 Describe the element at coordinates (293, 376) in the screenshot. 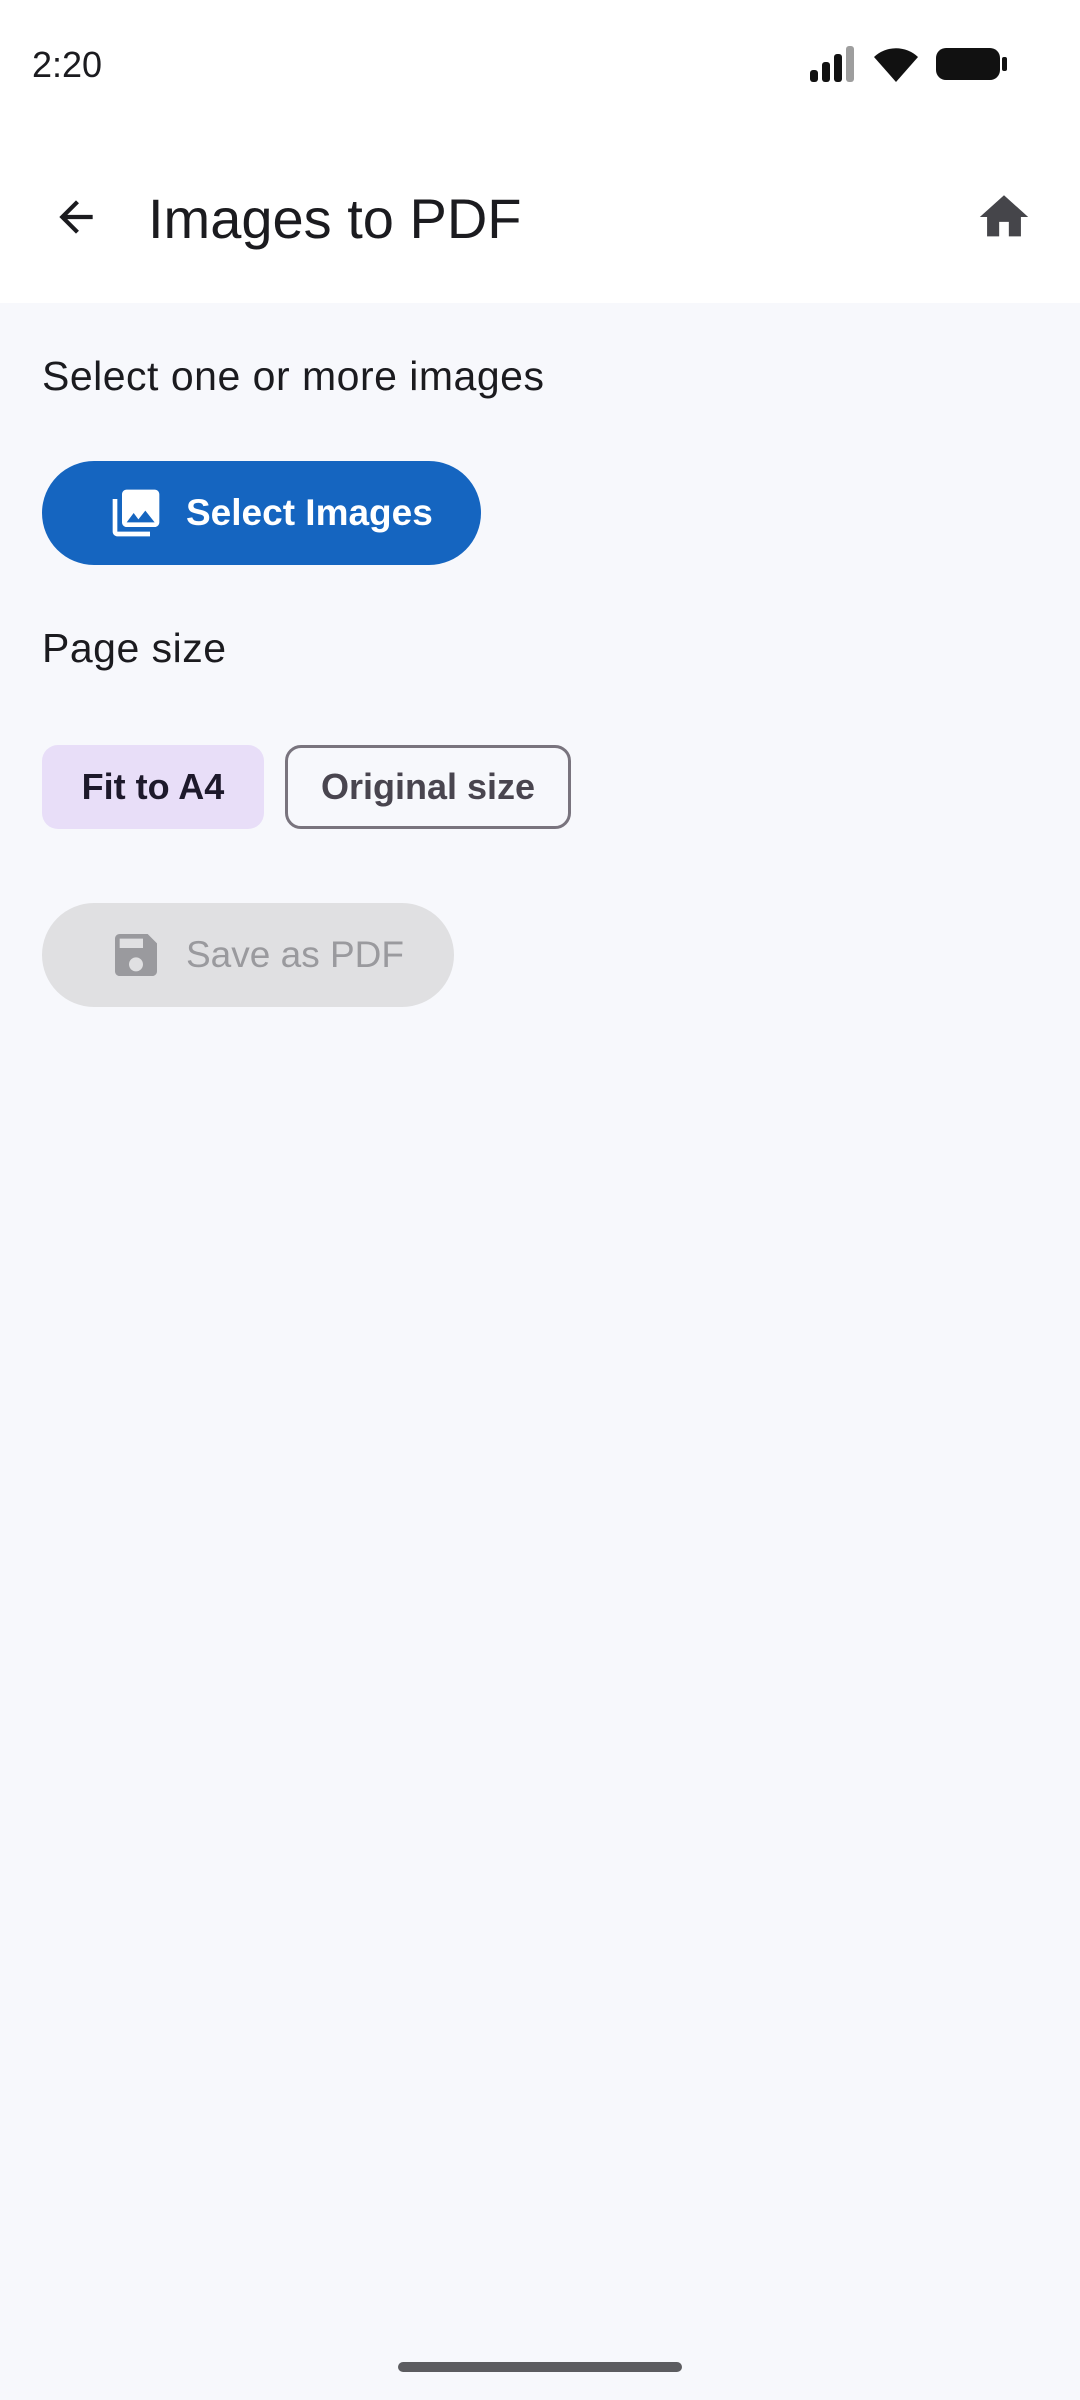

I see `select-images-prompt: Select one or more images` at that location.